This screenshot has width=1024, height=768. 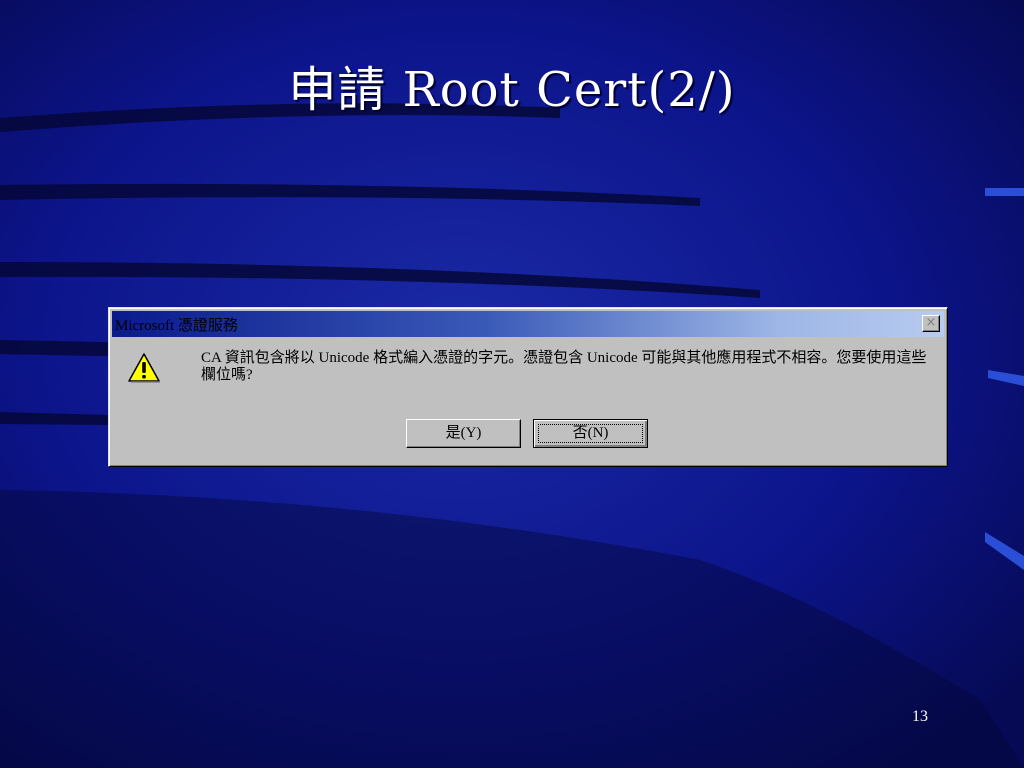 What do you see at coordinates (176, 326) in the screenshot?
I see `dialog-title: Microsoft 憑證服務` at bounding box center [176, 326].